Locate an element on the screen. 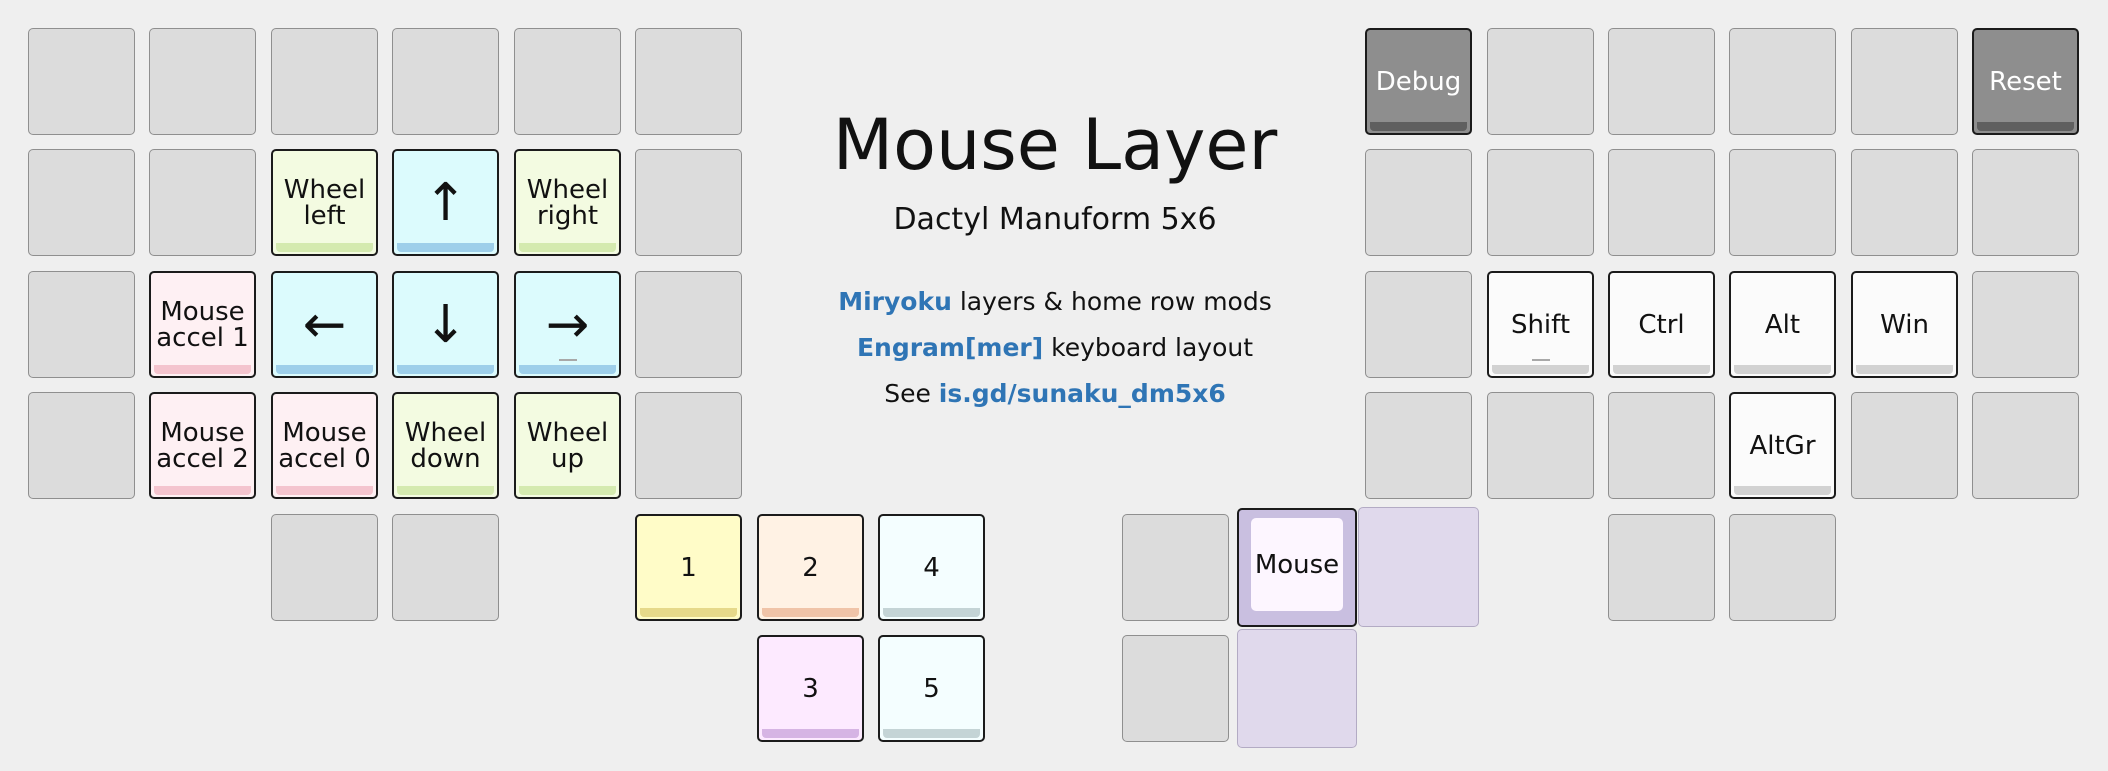  key-label: Win is located at coordinates (1904, 324).